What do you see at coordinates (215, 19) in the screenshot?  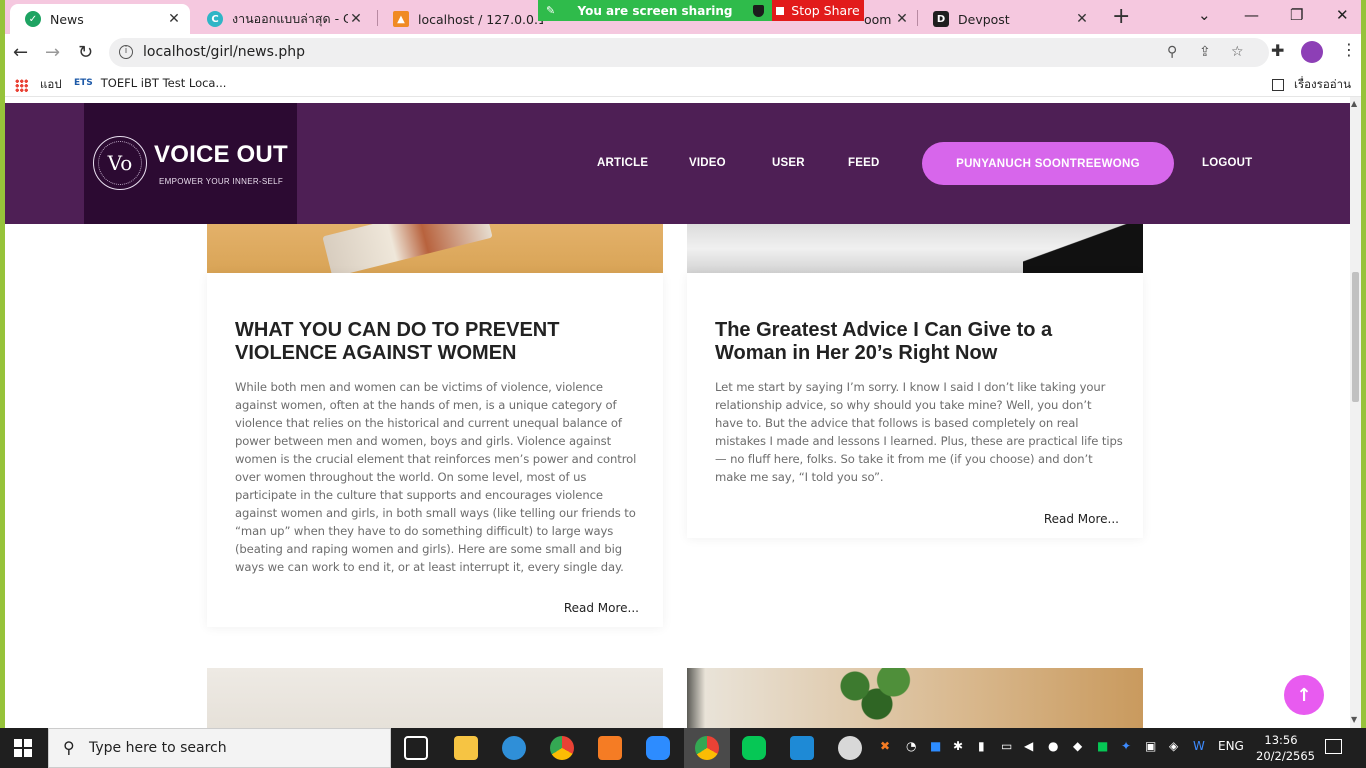 I see `canva-icon: C` at bounding box center [215, 19].